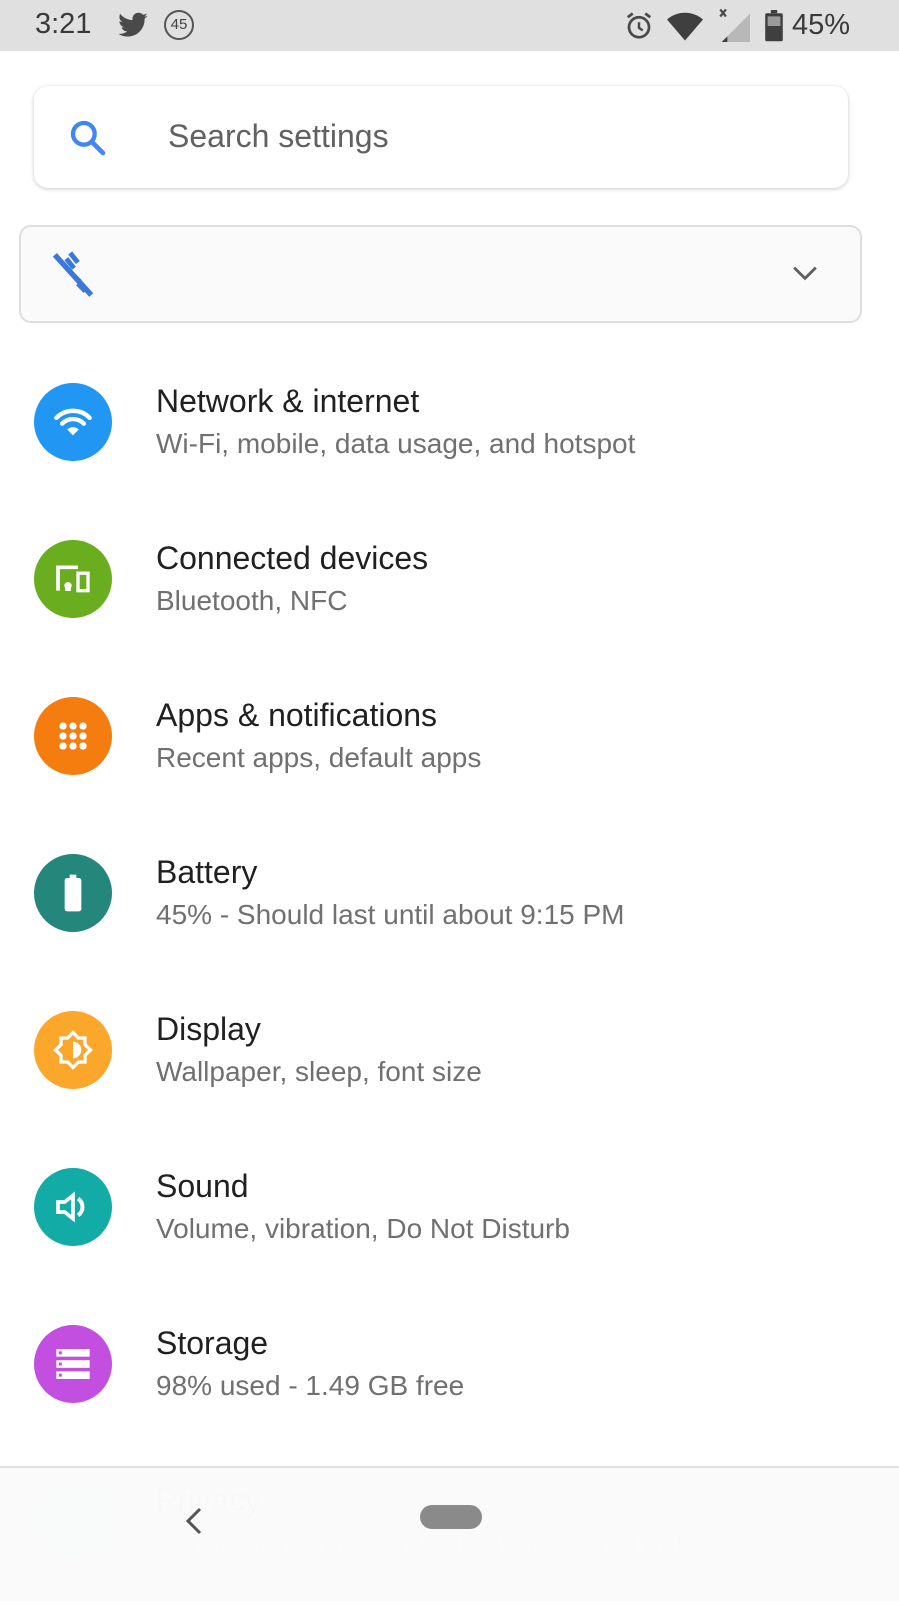 The height and width of the screenshot is (1608, 899). Describe the element at coordinates (805, 273) in the screenshot. I see `chevron-down-icon` at that location.